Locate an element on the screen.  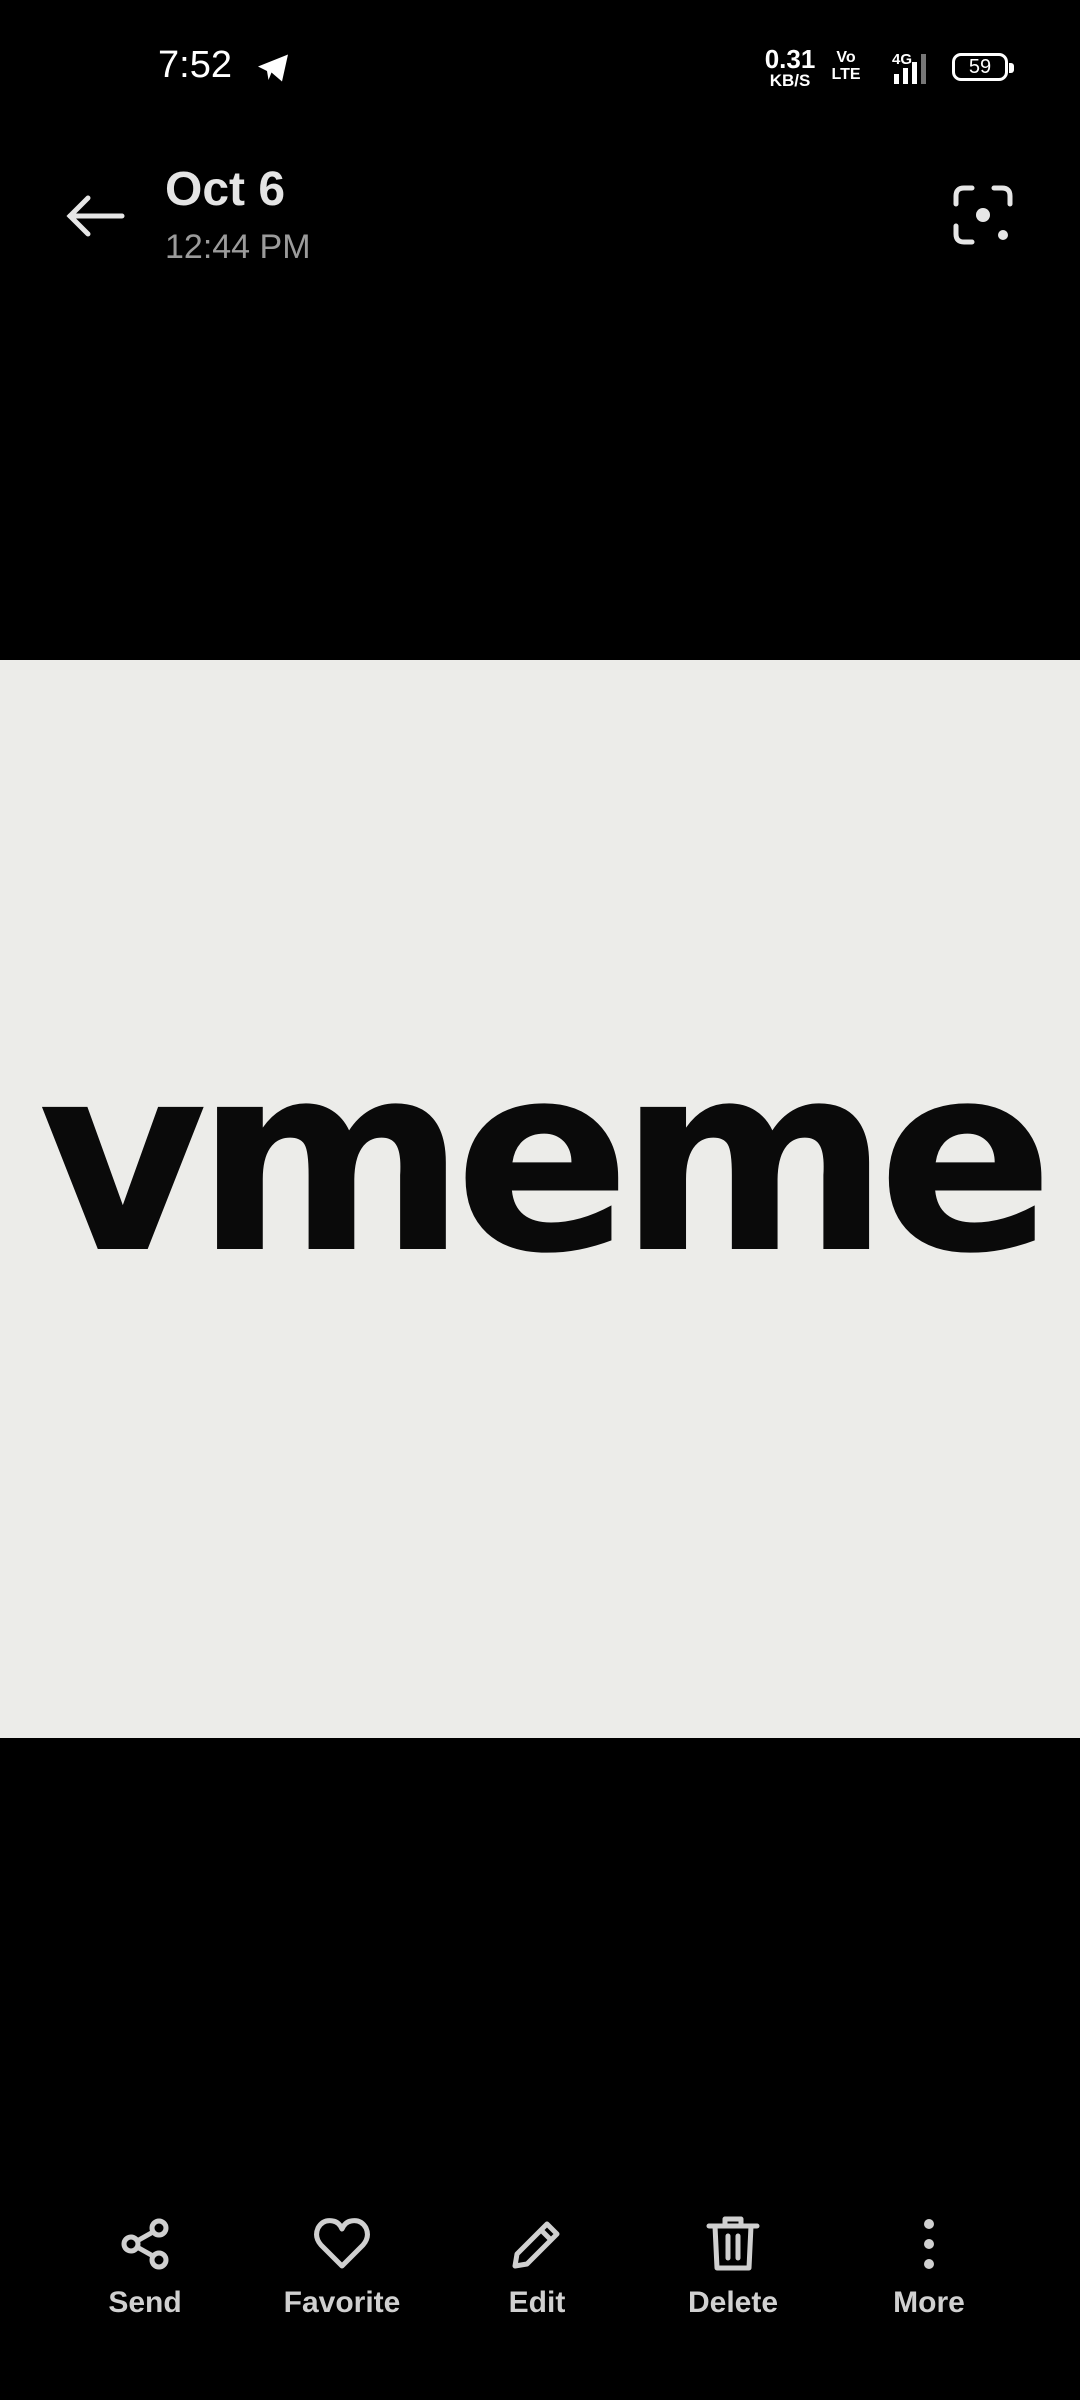
more-button: More is located at coordinates (929, 2270).